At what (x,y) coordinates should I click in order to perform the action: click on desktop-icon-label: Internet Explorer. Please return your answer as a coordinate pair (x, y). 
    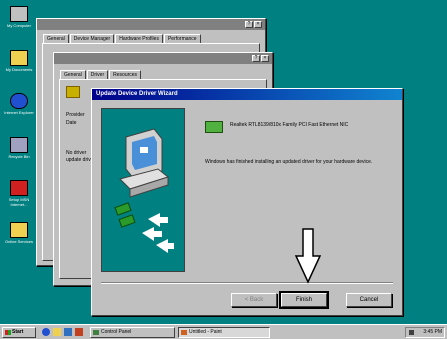
    Looking at the image, I should click on (19, 112).